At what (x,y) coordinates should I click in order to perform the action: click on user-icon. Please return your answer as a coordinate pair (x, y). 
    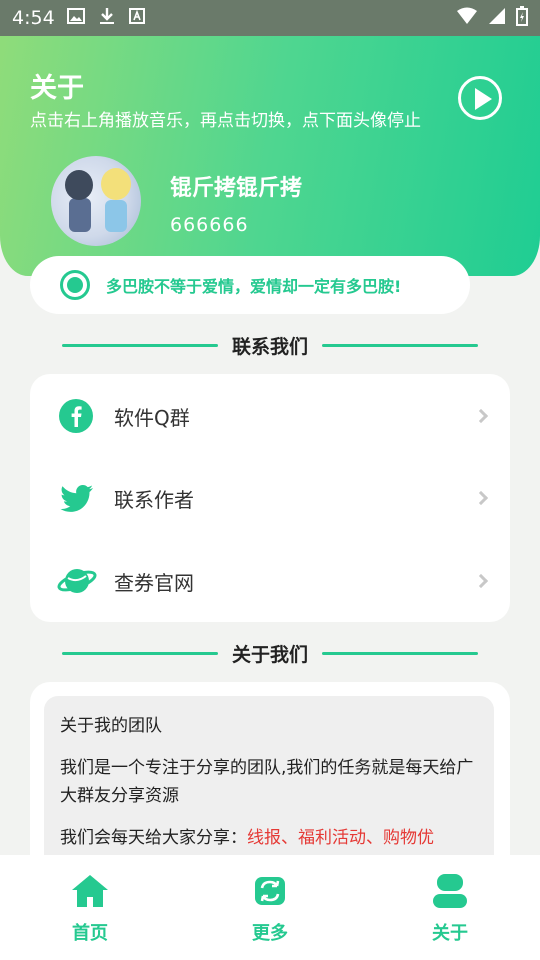
    Looking at the image, I should click on (450, 891).